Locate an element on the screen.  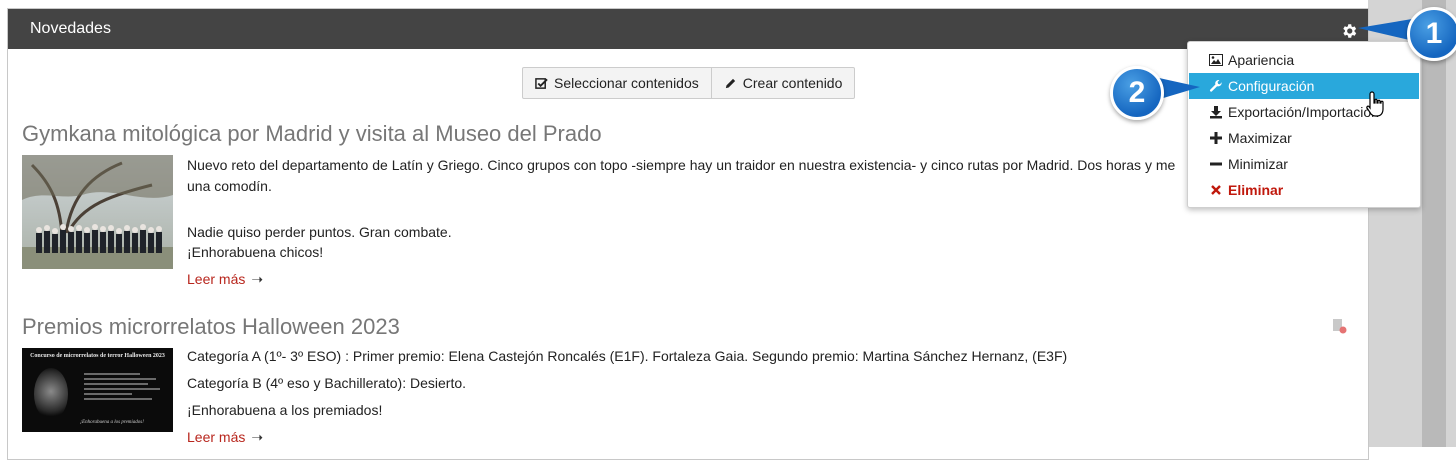
menu-item-minimize: Minimizar is located at coordinates (1304, 164).